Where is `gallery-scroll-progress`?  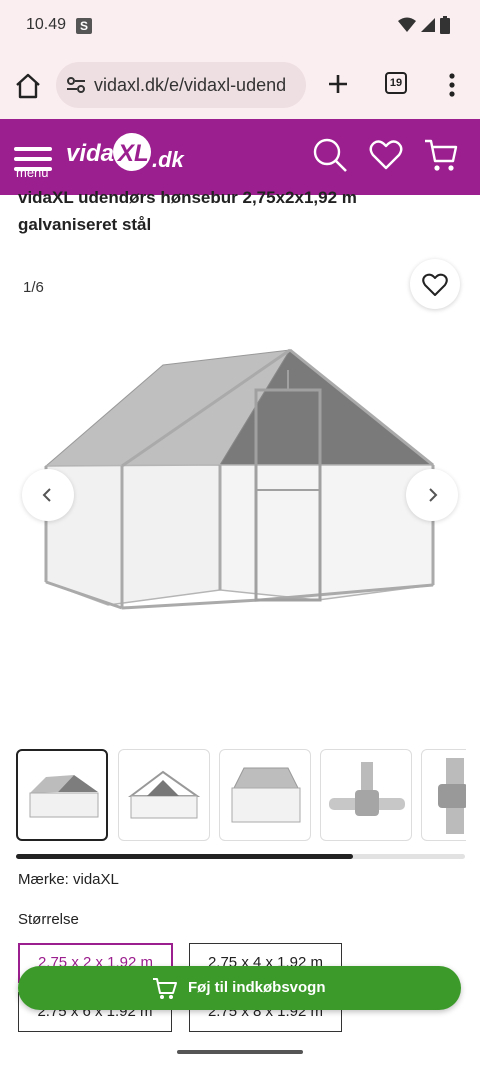 gallery-scroll-progress is located at coordinates (240, 856).